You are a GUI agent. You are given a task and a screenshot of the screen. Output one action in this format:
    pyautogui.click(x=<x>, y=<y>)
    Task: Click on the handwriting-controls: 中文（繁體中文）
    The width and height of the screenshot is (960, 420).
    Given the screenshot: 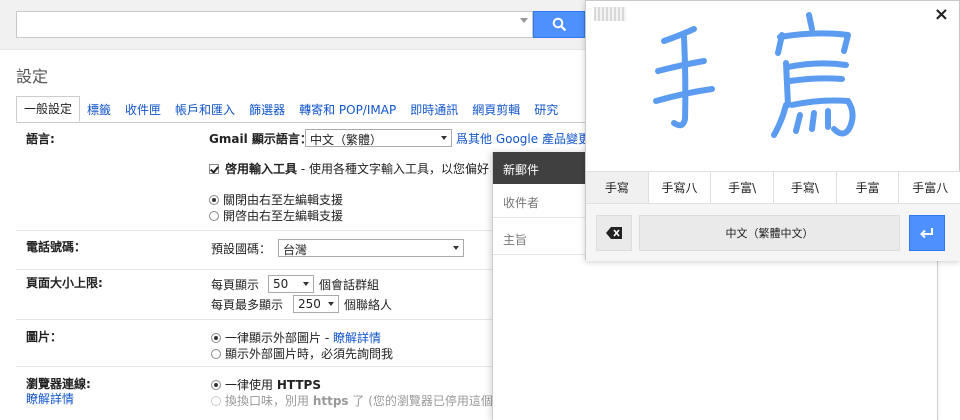 What is the action you would take?
    pyautogui.click(x=773, y=232)
    